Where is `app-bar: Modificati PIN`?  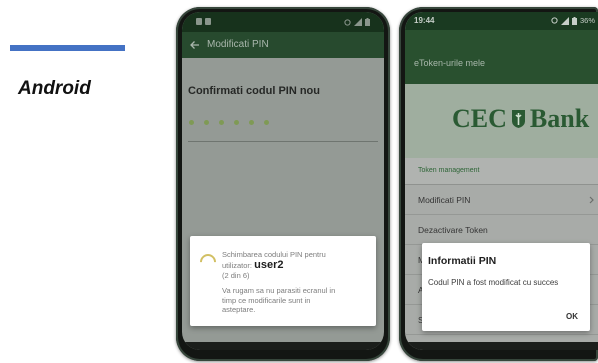 app-bar: Modificati PIN is located at coordinates (283, 45).